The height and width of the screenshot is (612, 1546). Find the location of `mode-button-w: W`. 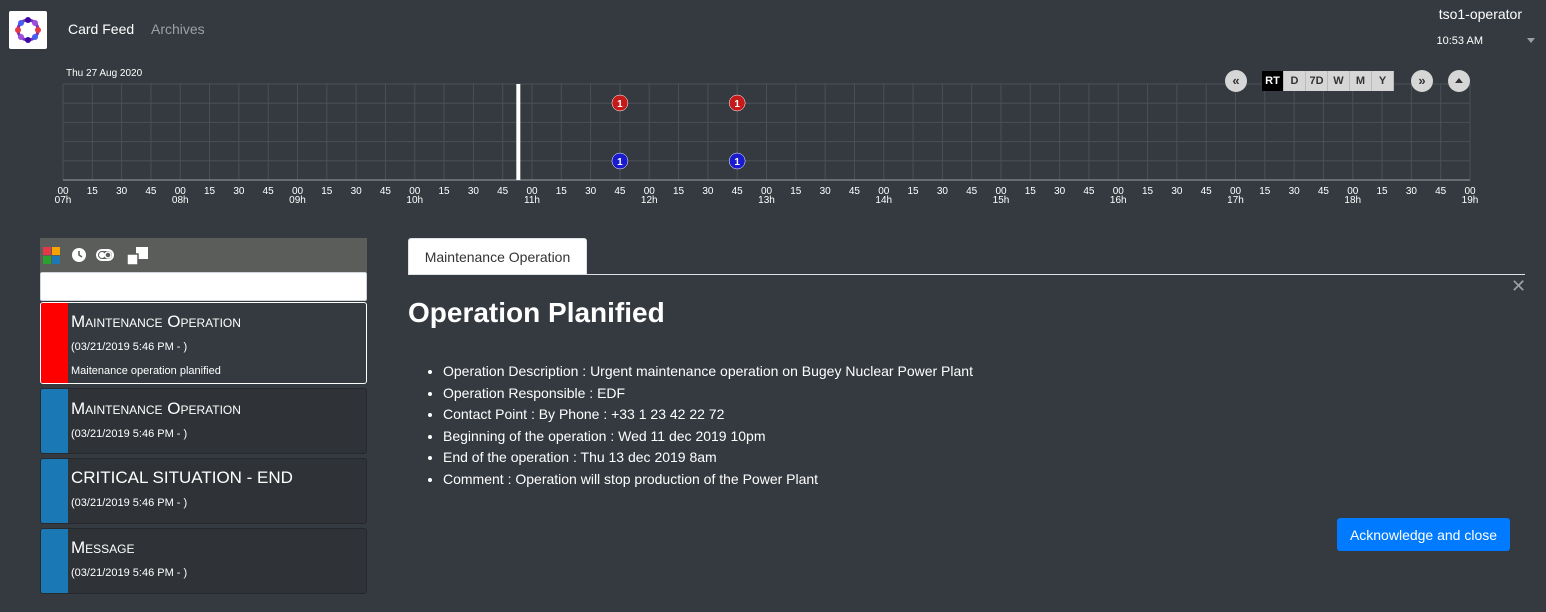

mode-button-w: W is located at coordinates (1339, 81).